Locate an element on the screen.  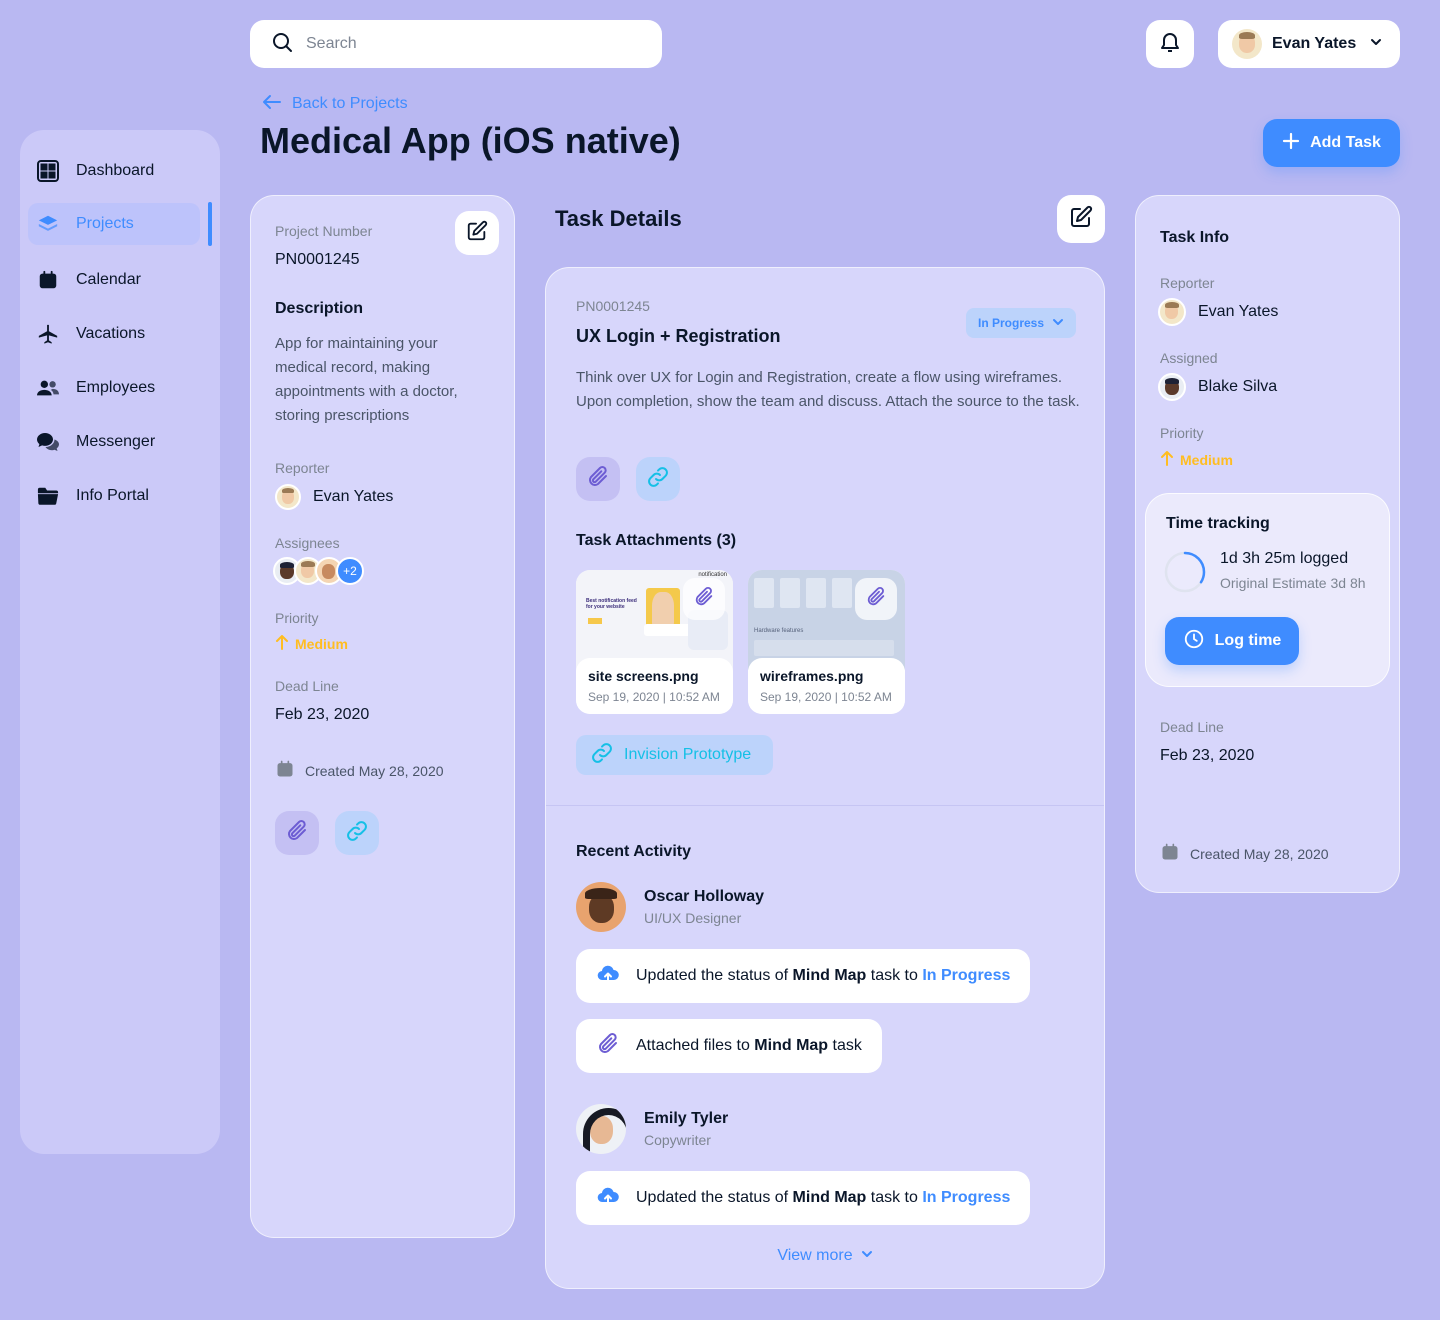
sidebar-item-employees: Employees is located at coordinates (114, 388).